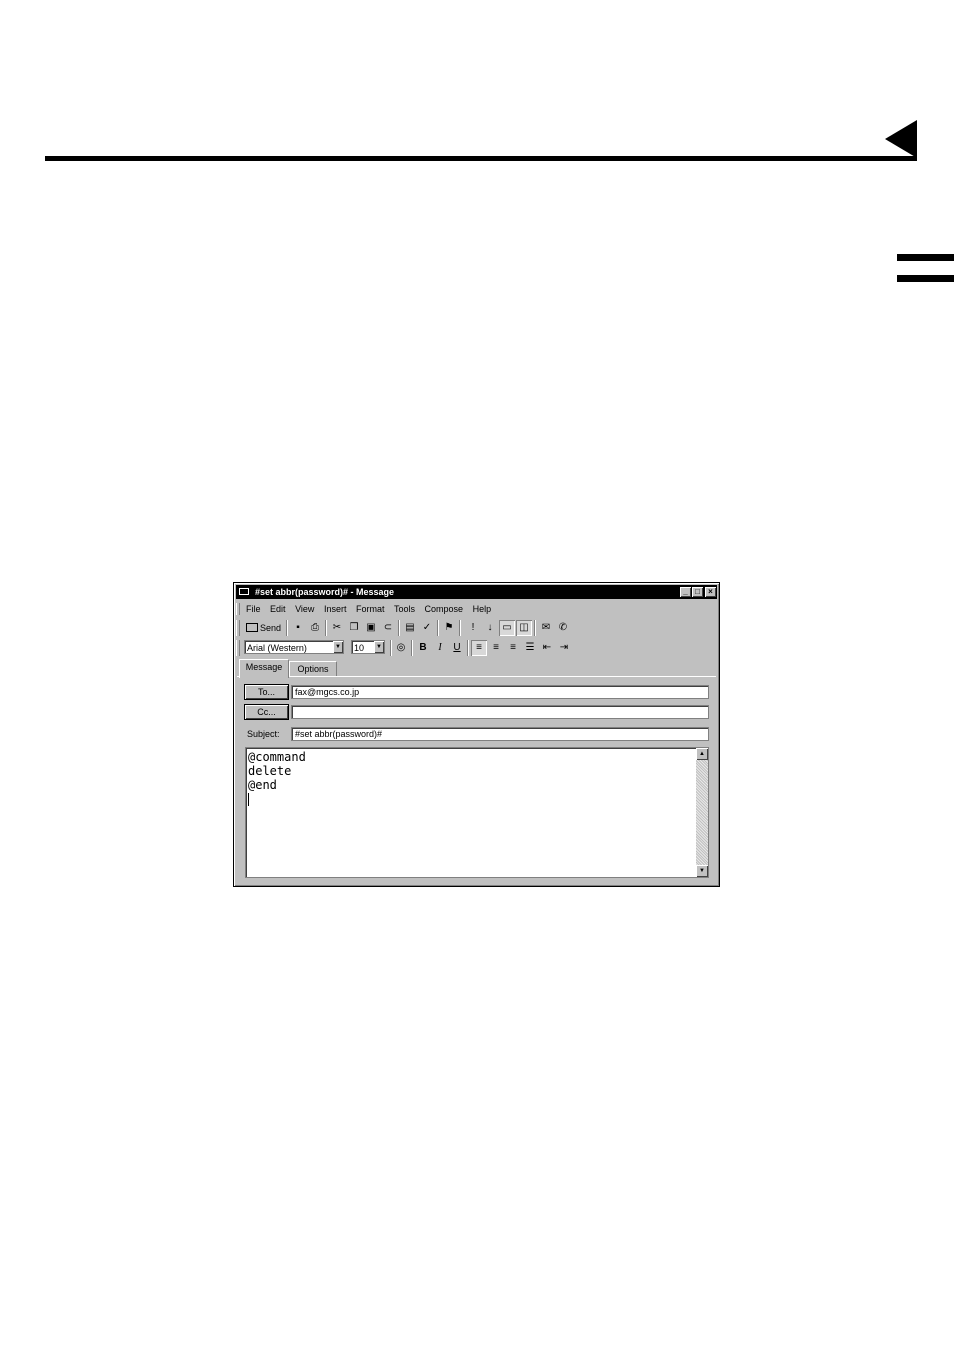 Image resolution: width=954 pixels, height=1351 pixels. Describe the element at coordinates (476, 592) in the screenshot. I see `title-bar: #set abbr(password)# - Message _ □ ×` at that location.